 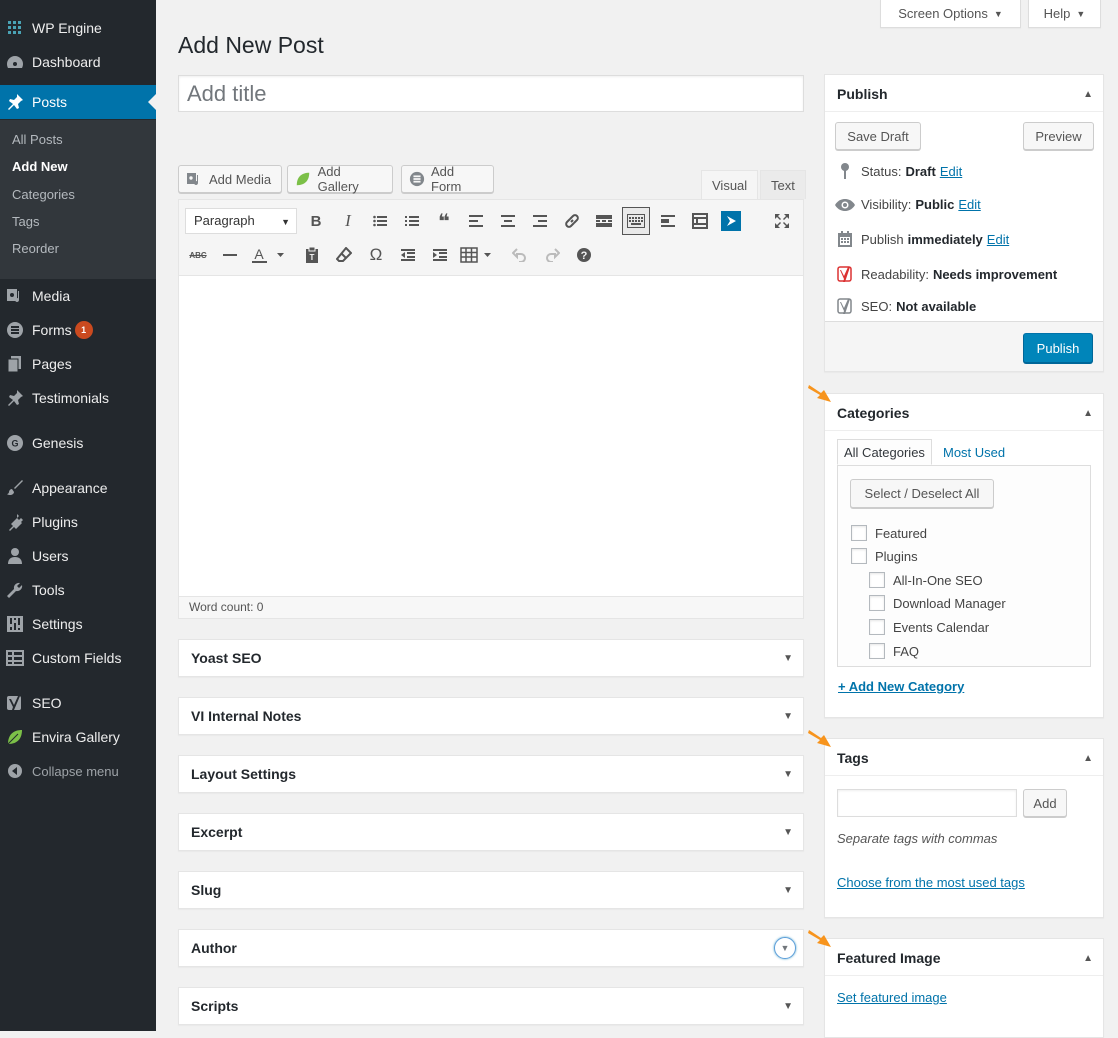 I want to click on blockquote-icon: ❝, so click(x=444, y=221).